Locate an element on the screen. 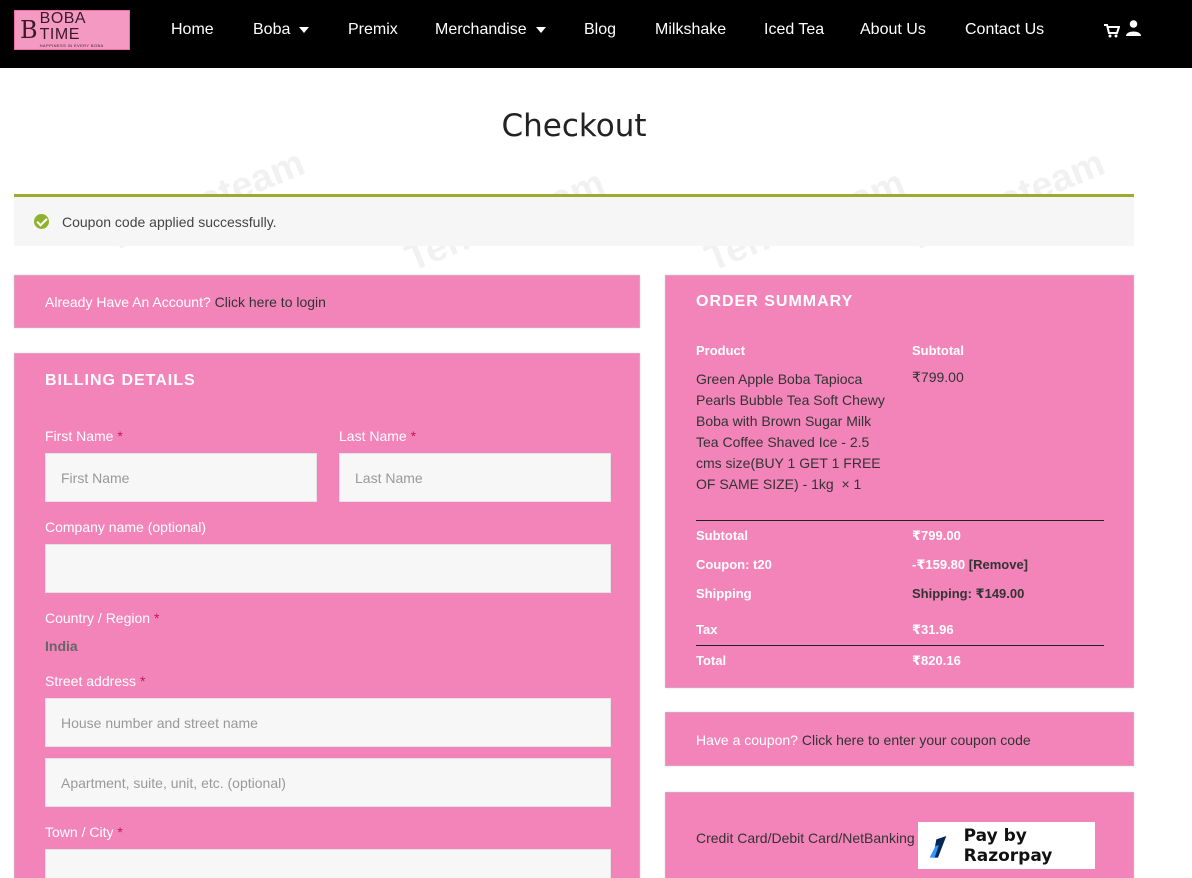 Image resolution: width=1192 pixels, height=878 pixels. nav-iced-tea: Iced Tea is located at coordinates (794, 30).